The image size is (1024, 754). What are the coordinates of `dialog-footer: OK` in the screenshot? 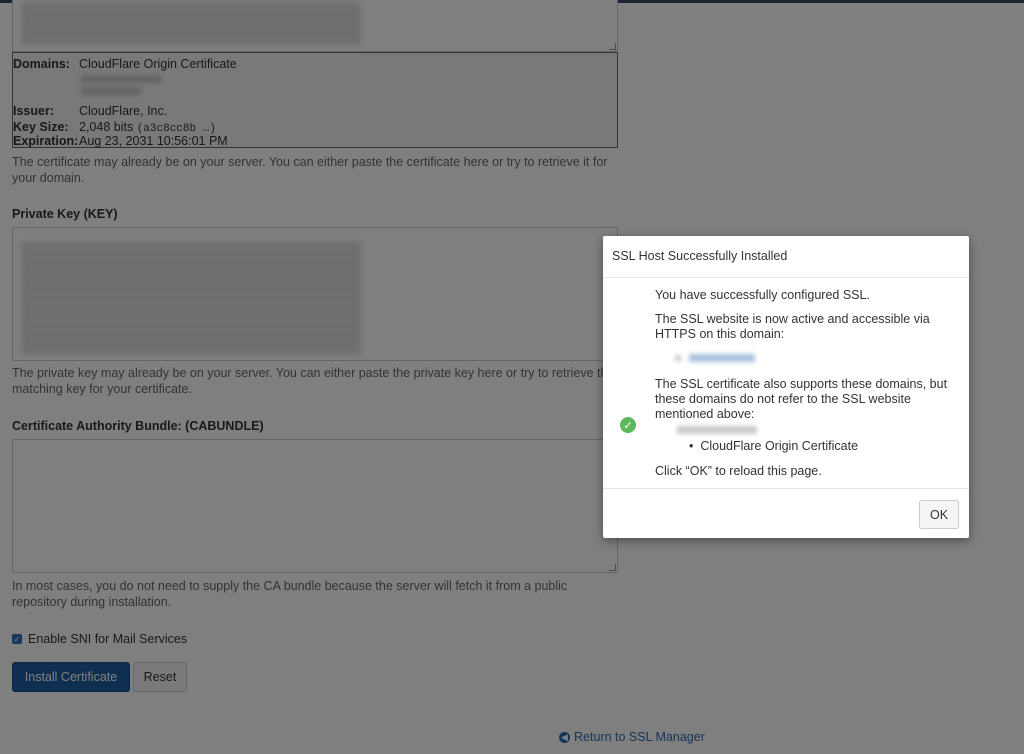 It's located at (786, 513).